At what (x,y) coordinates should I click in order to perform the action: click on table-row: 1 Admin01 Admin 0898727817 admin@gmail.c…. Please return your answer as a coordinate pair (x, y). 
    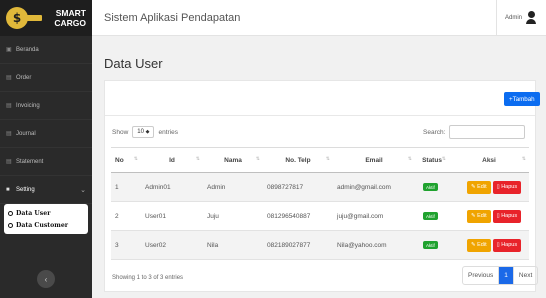
    Looking at the image, I should click on (320, 187).